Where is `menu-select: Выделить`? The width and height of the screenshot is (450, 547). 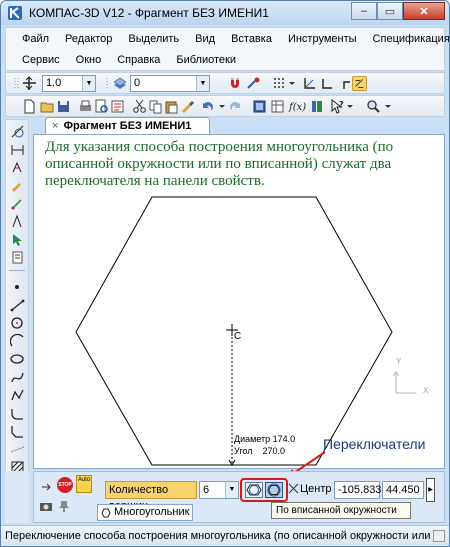 menu-select: Выделить is located at coordinates (153, 39).